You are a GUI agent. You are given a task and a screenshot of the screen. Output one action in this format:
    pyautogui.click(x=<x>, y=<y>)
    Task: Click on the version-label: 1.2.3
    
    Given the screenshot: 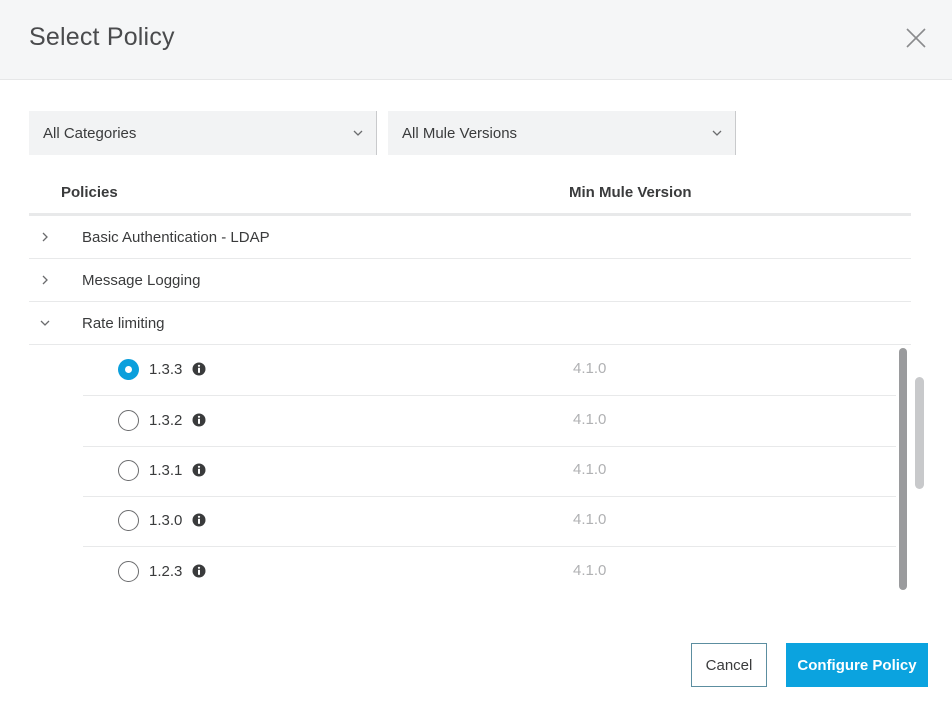 What is the action you would take?
    pyautogui.click(x=166, y=571)
    